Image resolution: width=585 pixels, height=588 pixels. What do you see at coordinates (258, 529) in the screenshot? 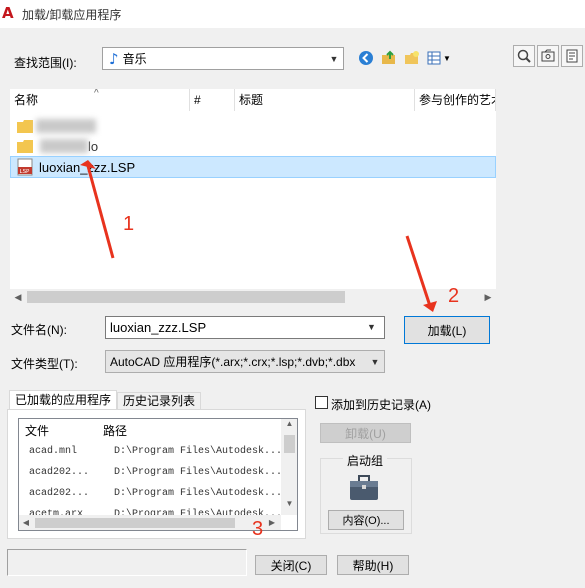
I see `annotation-label-3: 3` at bounding box center [258, 529].